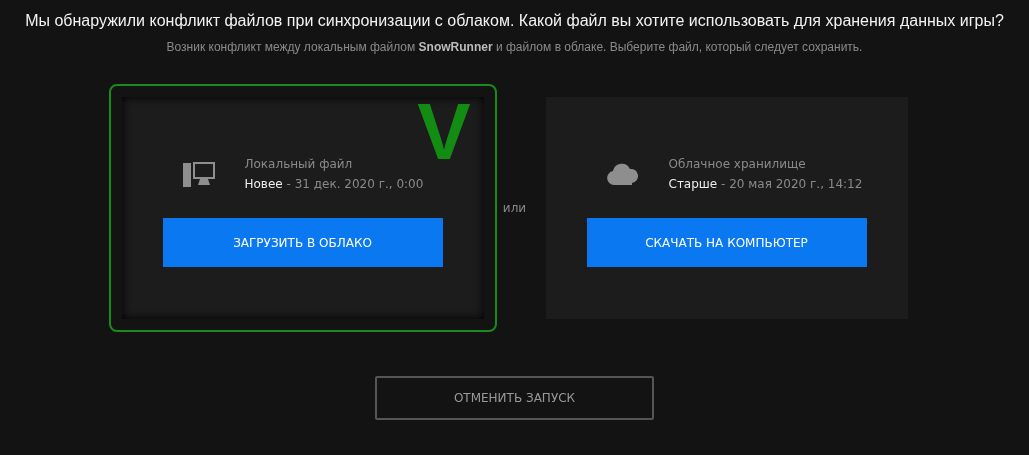 The height and width of the screenshot is (455, 1029). Describe the element at coordinates (299, 164) in the screenshot. I see `option-title: Локальный файл` at that location.